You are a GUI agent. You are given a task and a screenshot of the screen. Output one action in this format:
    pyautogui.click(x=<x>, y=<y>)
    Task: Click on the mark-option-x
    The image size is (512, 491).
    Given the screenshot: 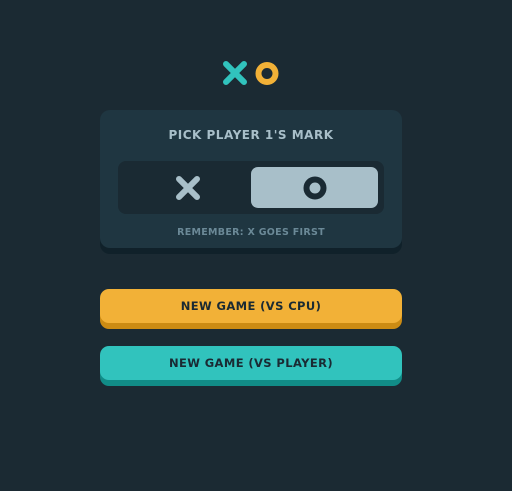 What is the action you would take?
    pyautogui.click(x=187, y=187)
    